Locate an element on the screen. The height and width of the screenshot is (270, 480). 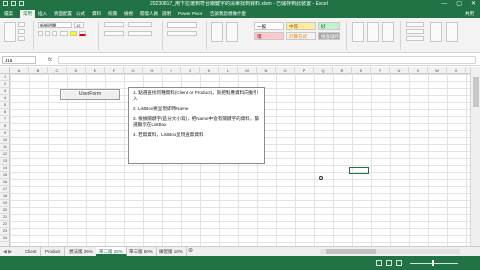
format-cells-button is located at coordinates (388, 32).